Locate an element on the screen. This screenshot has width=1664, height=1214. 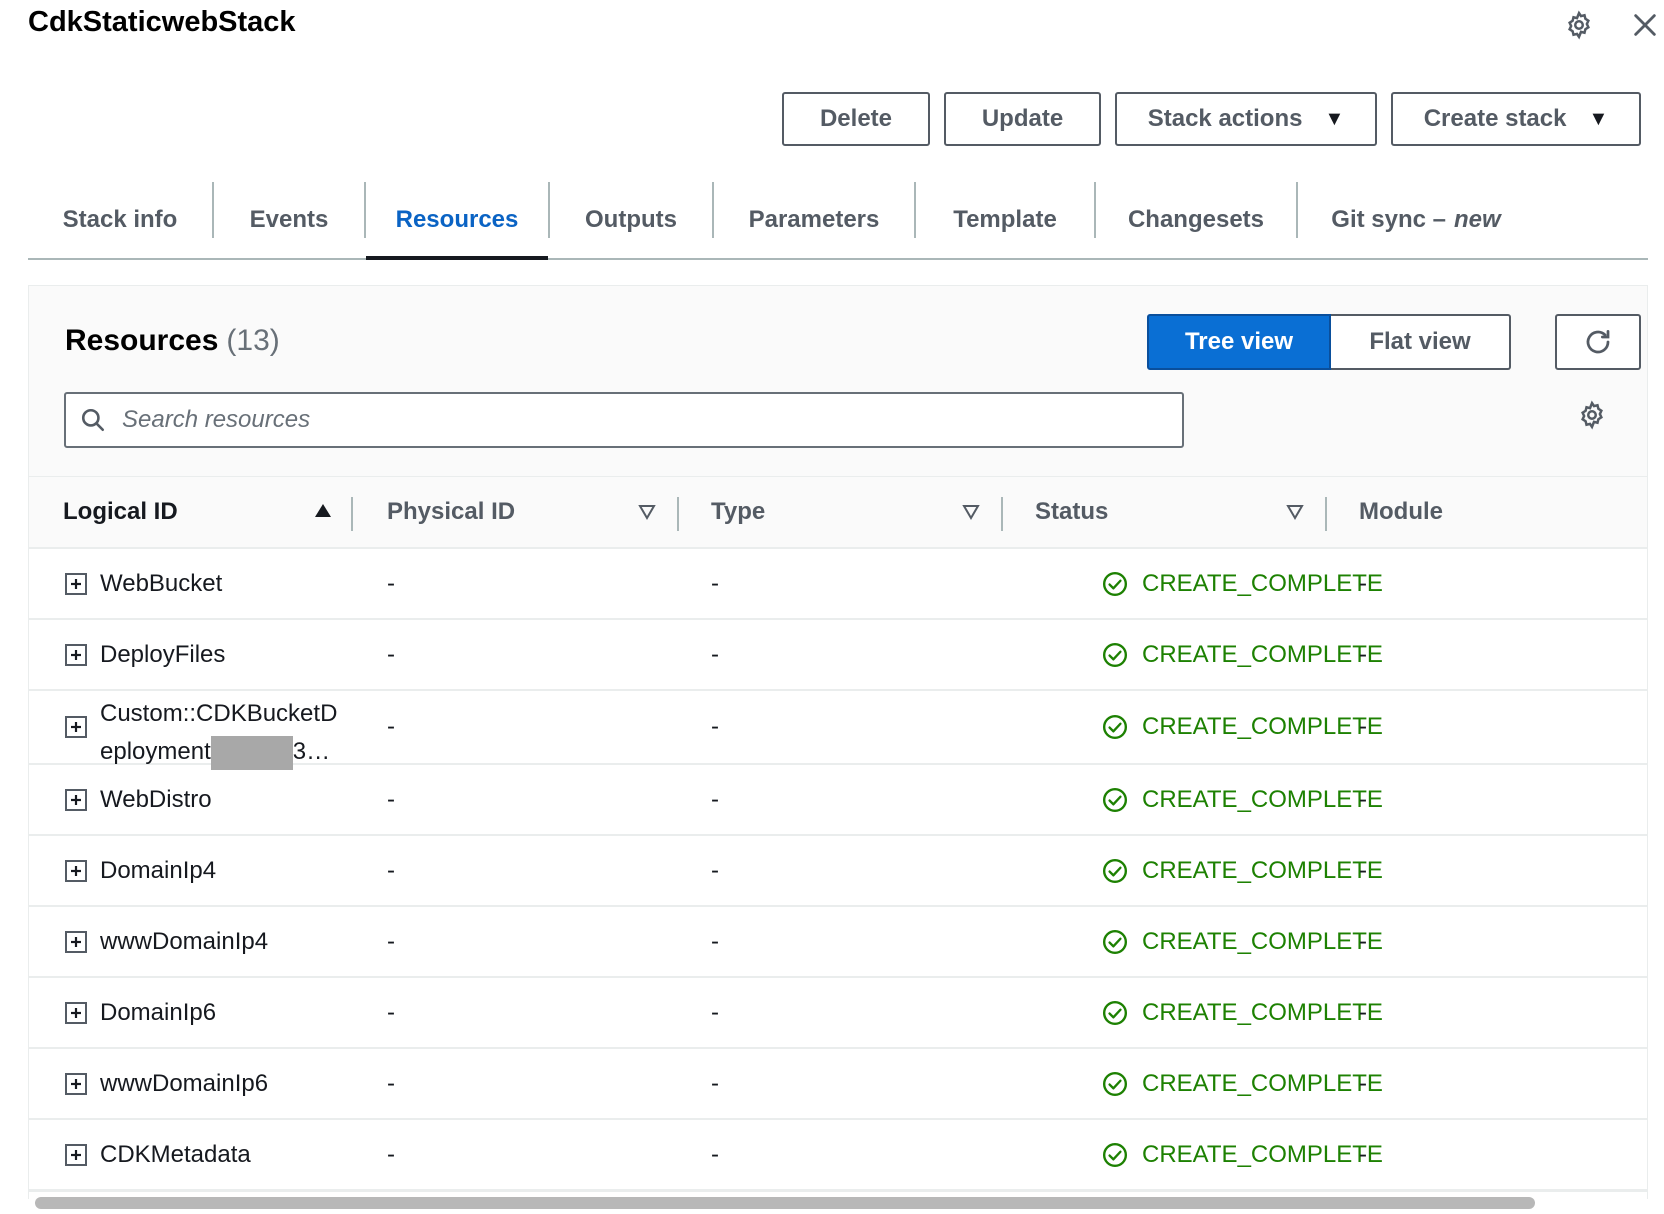
tab-git-sync: Git sync – new is located at coordinates (1416, 220).